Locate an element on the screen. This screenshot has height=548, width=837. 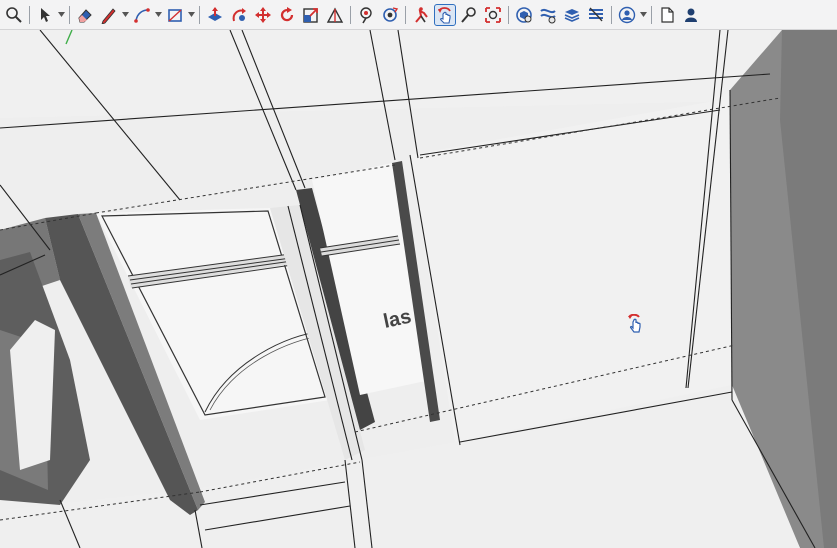
follow-me-tool-button is located at coordinates (239, 15).